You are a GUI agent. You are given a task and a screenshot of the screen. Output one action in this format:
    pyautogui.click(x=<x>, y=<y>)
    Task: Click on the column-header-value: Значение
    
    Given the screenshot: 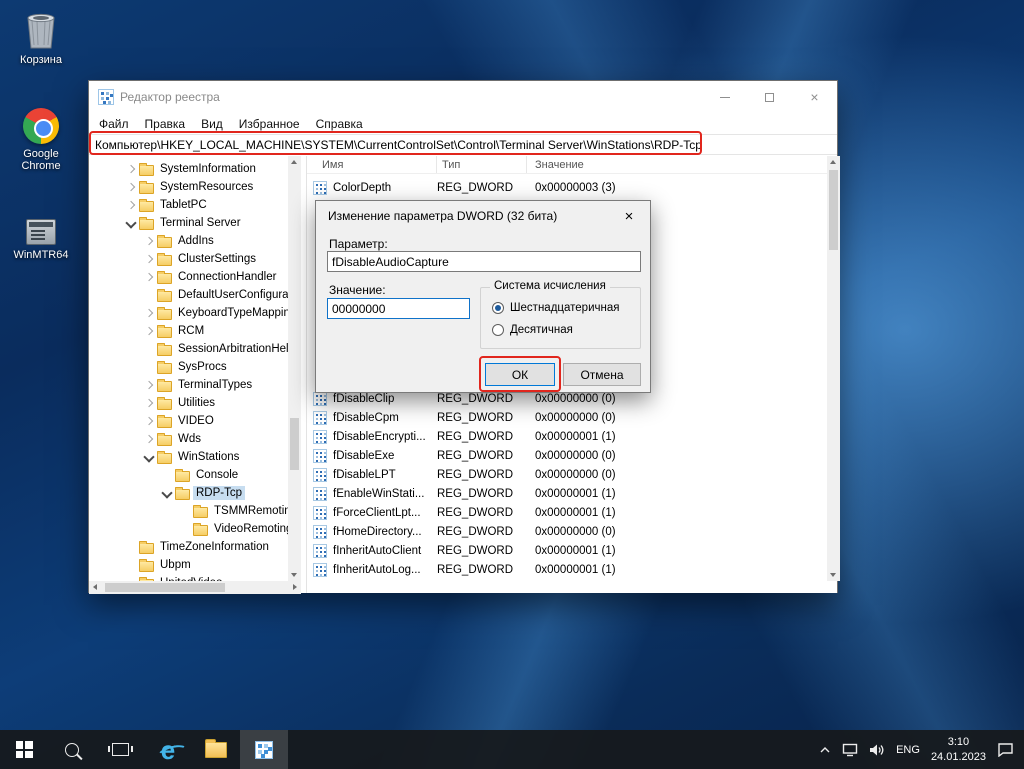 What is the action you would take?
    pyautogui.click(x=682, y=164)
    